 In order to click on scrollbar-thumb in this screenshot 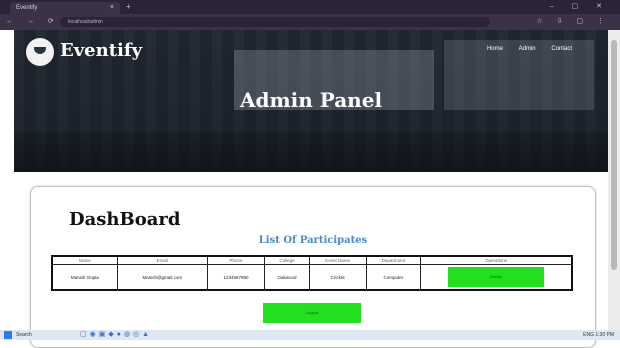, I will do `click(614, 155)`.